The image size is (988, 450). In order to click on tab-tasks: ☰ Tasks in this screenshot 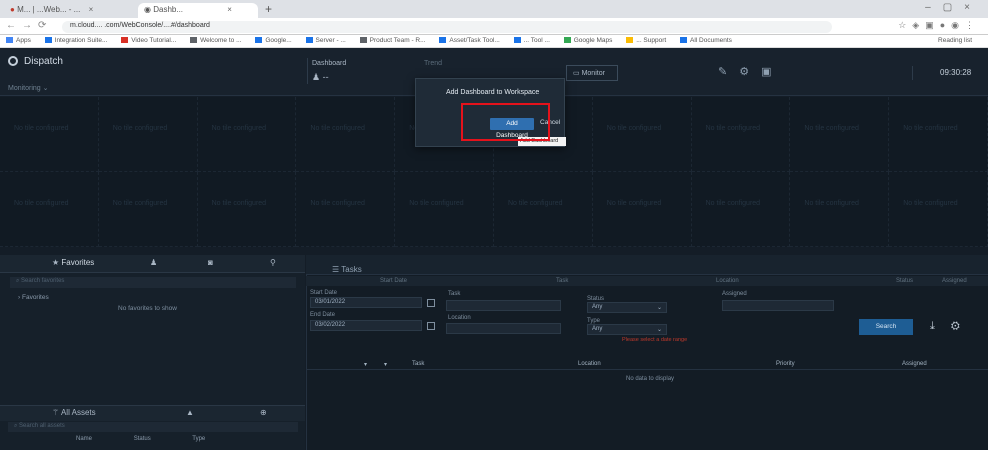, I will do `click(347, 269)`.